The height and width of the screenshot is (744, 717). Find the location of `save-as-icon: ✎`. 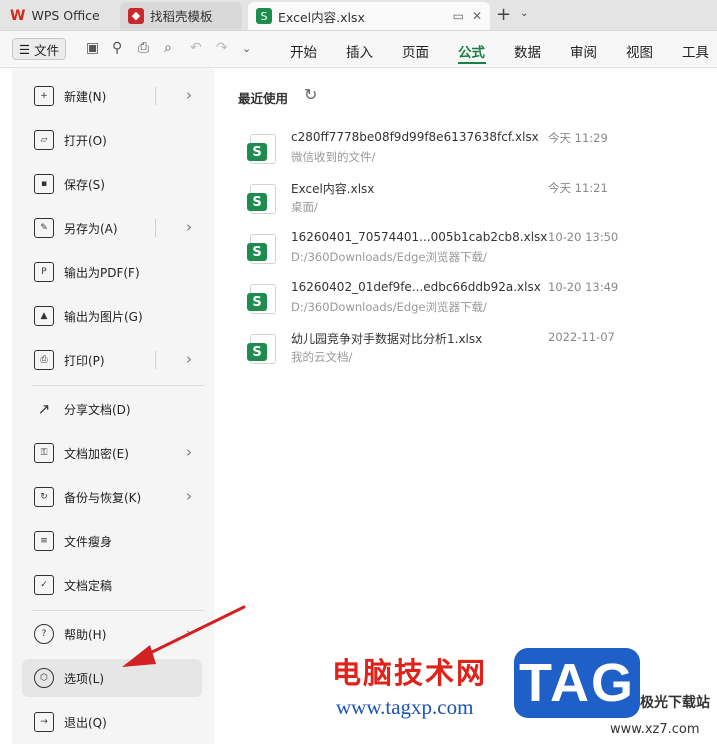

save-as-icon: ✎ is located at coordinates (44, 228).